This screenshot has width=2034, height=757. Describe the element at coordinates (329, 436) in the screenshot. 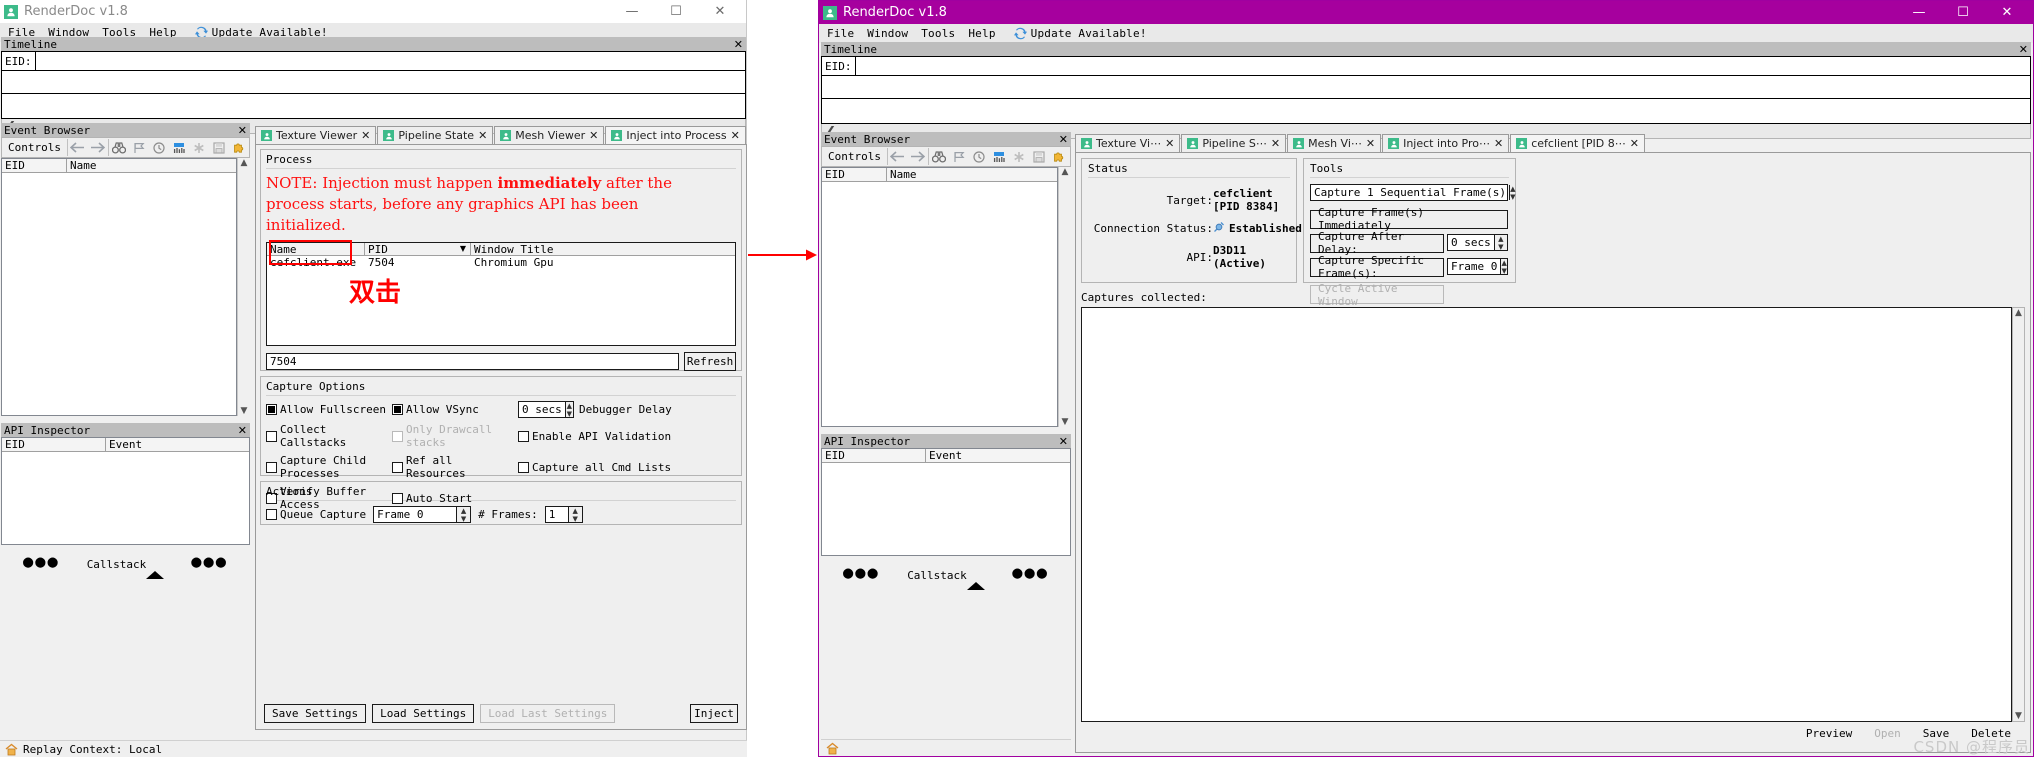

I see `checkbox-collect-callstacks: Collect Callstacks` at that location.